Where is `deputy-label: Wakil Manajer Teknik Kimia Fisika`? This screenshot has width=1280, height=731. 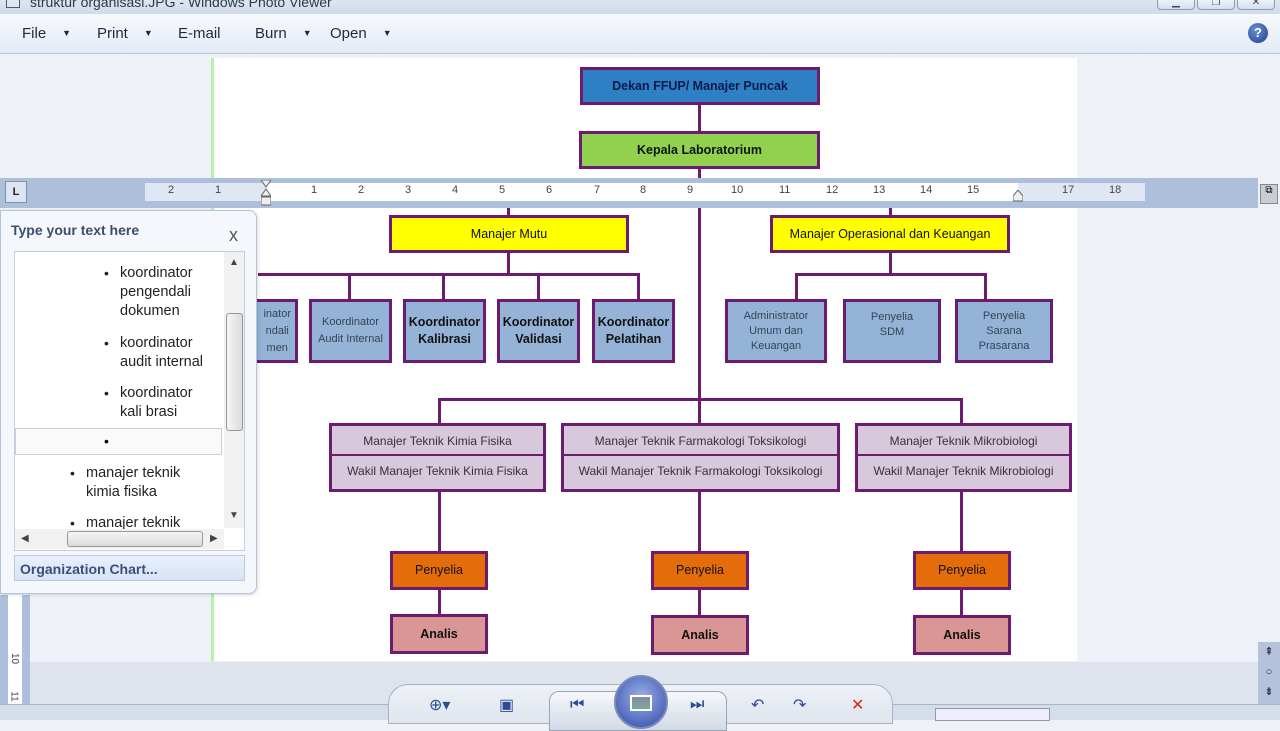
deputy-label: Wakil Manajer Teknik Kimia Fisika is located at coordinates (437, 471).